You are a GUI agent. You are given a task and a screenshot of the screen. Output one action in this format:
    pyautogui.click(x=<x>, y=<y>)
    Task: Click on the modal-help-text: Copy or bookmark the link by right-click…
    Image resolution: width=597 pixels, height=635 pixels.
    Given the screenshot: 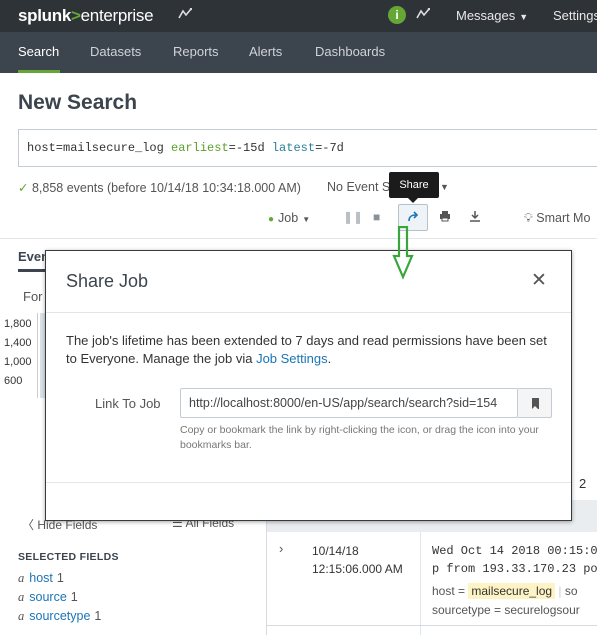 What is the action you would take?
    pyautogui.click(x=359, y=437)
    